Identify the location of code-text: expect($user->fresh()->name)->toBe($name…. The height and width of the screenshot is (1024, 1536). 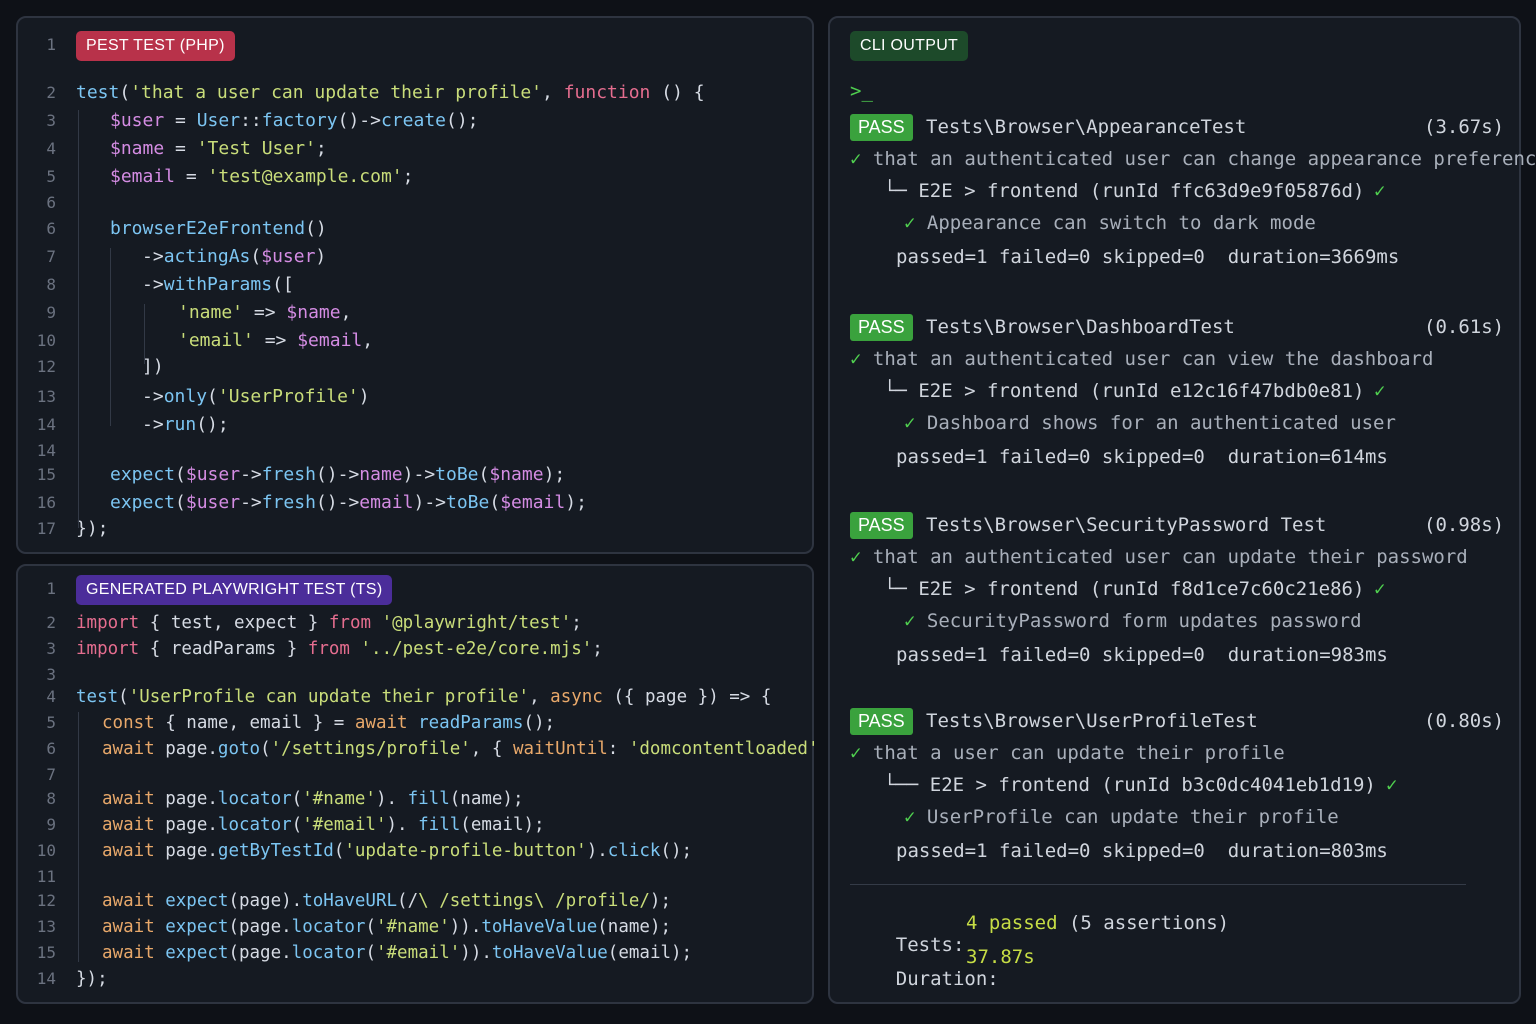
(337, 475).